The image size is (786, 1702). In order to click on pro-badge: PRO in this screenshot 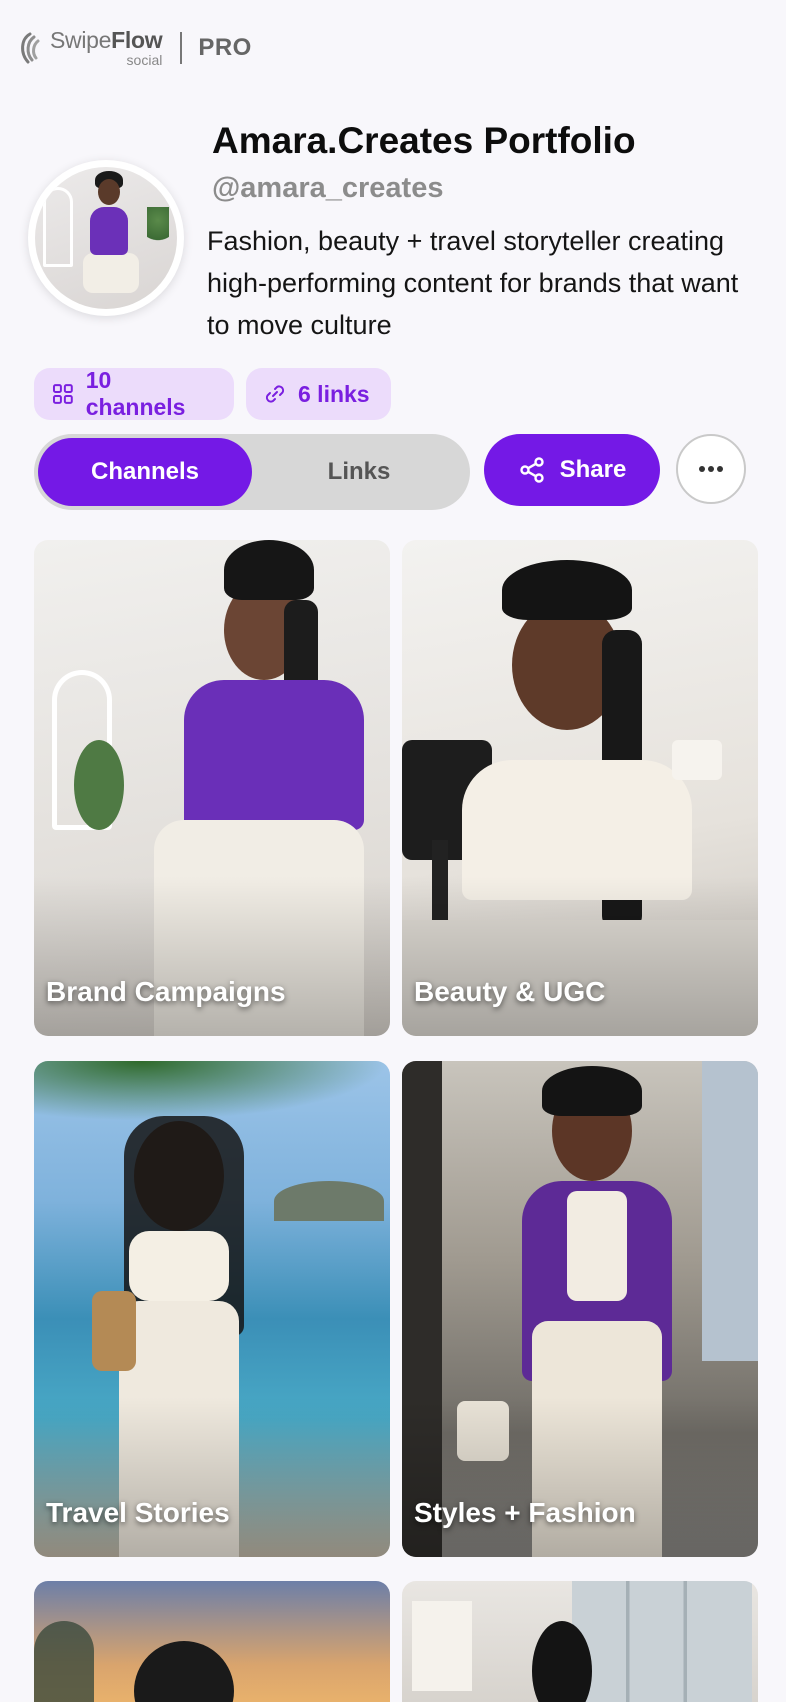, I will do `click(225, 47)`.